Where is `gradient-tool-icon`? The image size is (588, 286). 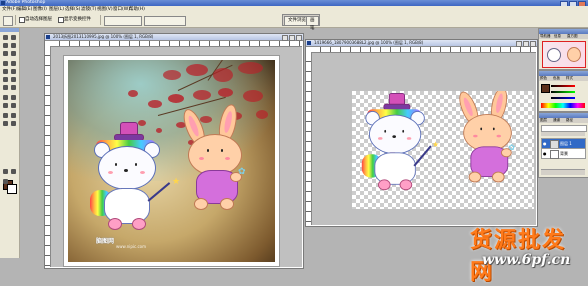 gradient-tool-icon is located at coordinates (13, 79).